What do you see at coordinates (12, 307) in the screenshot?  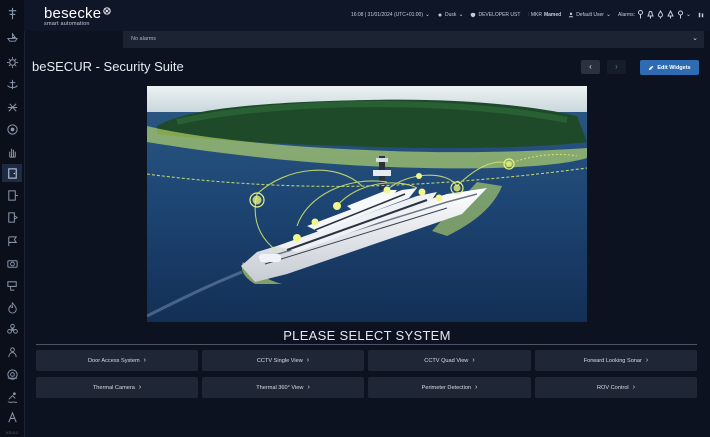 I see `fire-icon` at bounding box center [12, 307].